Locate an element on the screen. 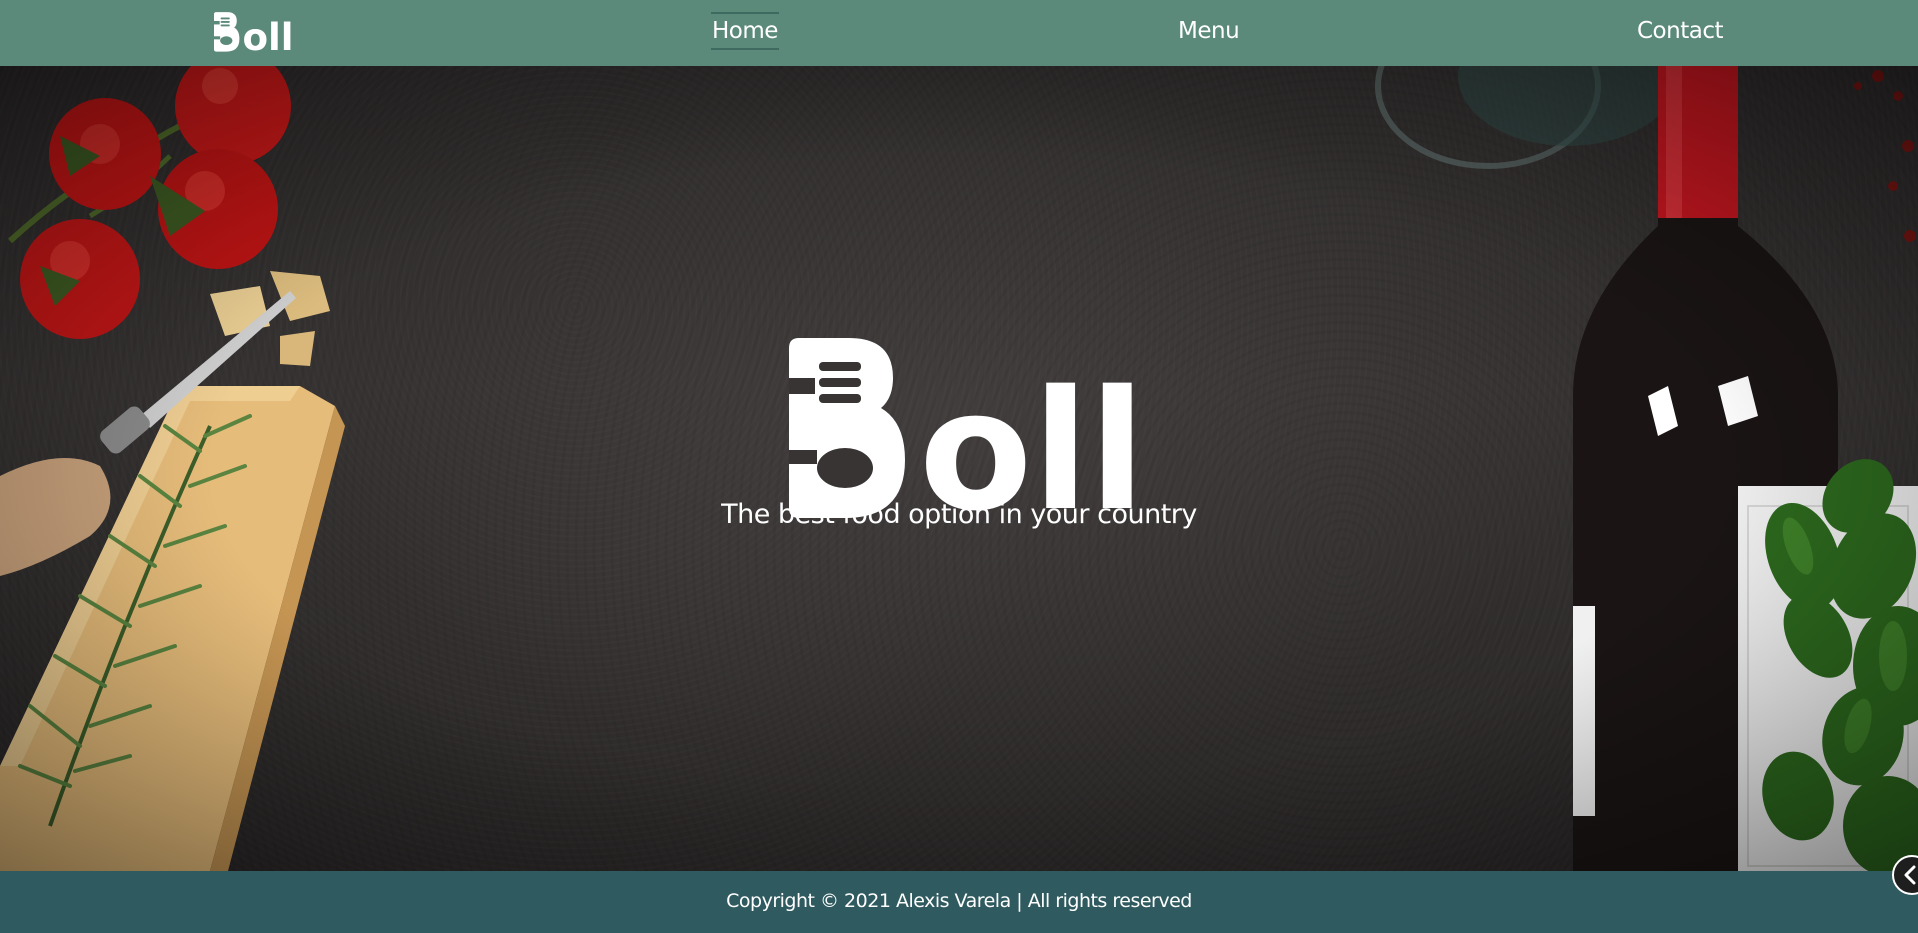 This screenshot has height=933, width=1918. brand-logo-link: olly is located at coordinates (253, 33).